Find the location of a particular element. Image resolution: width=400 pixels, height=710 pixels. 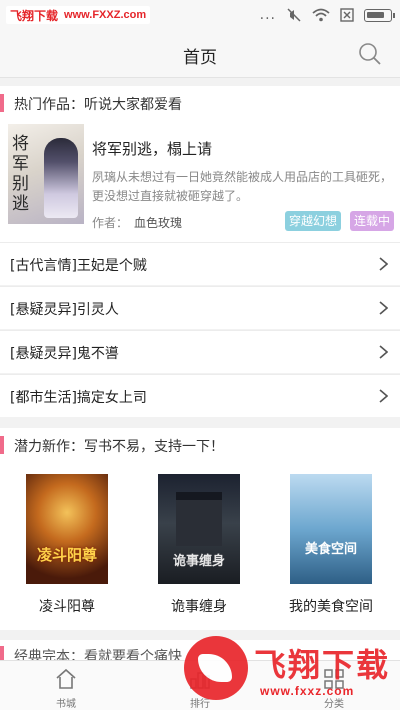

status-tag: 连载中 is located at coordinates (372, 221).